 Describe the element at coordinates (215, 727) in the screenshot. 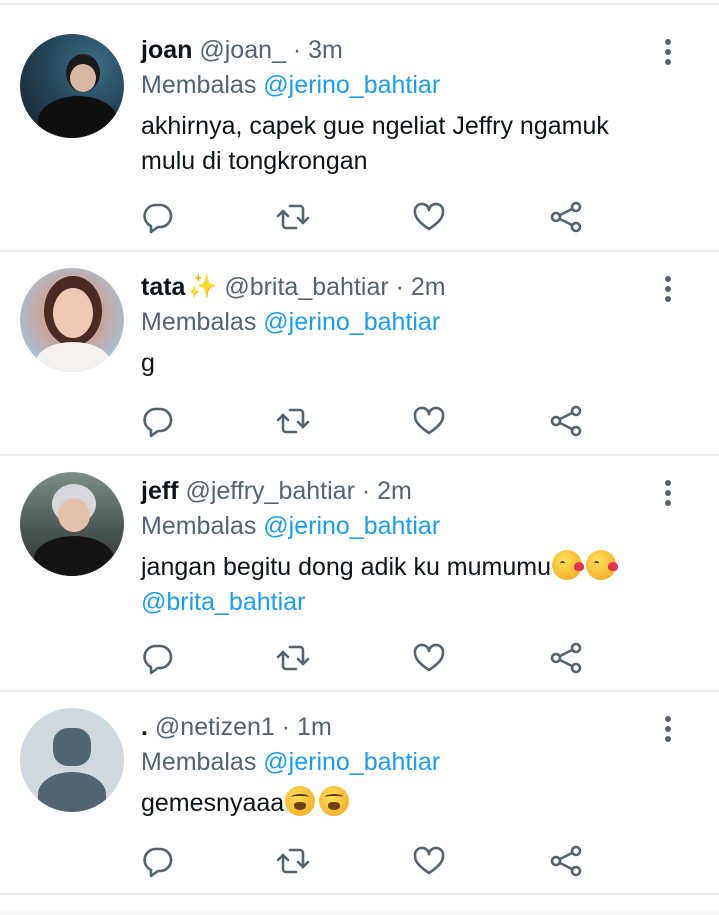

I see `user-handle: @netizen1` at that location.